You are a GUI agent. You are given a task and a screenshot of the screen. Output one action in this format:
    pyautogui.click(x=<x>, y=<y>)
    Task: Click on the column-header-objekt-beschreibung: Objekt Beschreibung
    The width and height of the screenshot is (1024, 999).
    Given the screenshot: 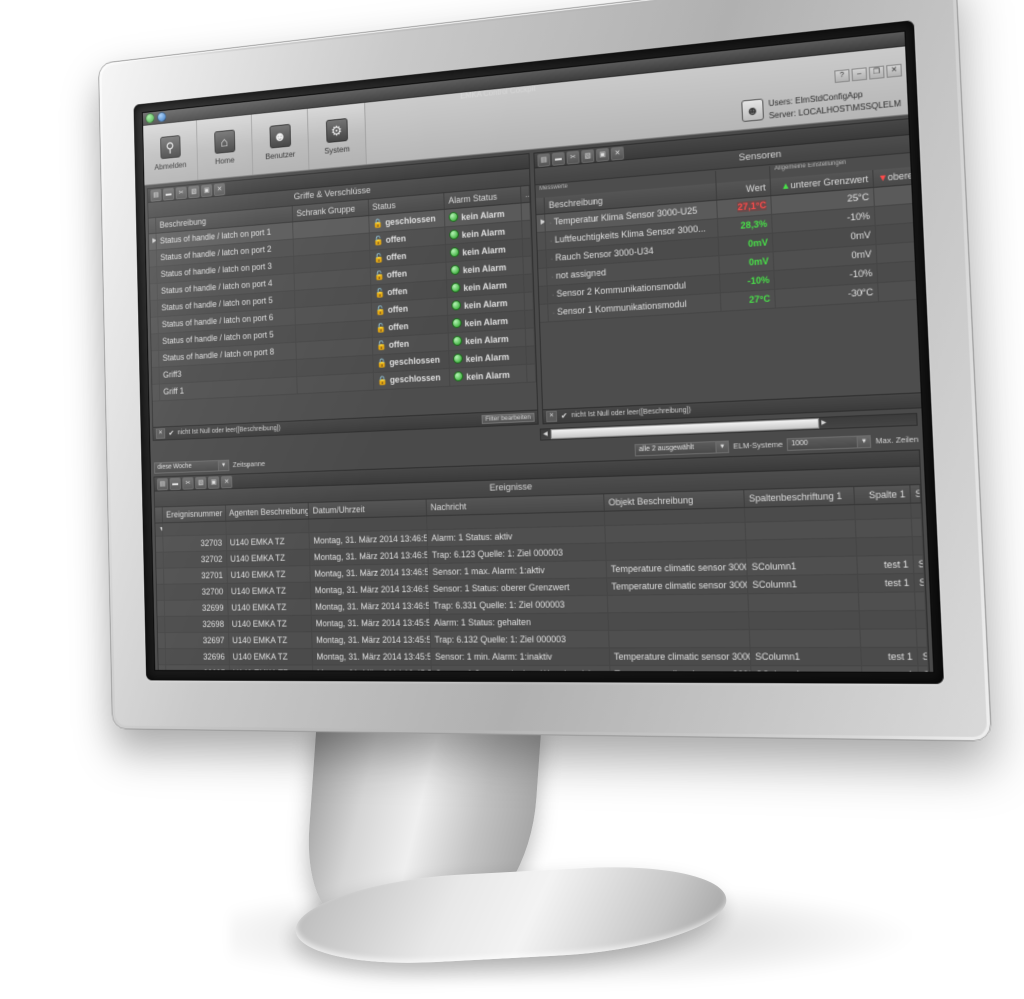 What is the action you would take?
    pyautogui.click(x=675, y=500)
    